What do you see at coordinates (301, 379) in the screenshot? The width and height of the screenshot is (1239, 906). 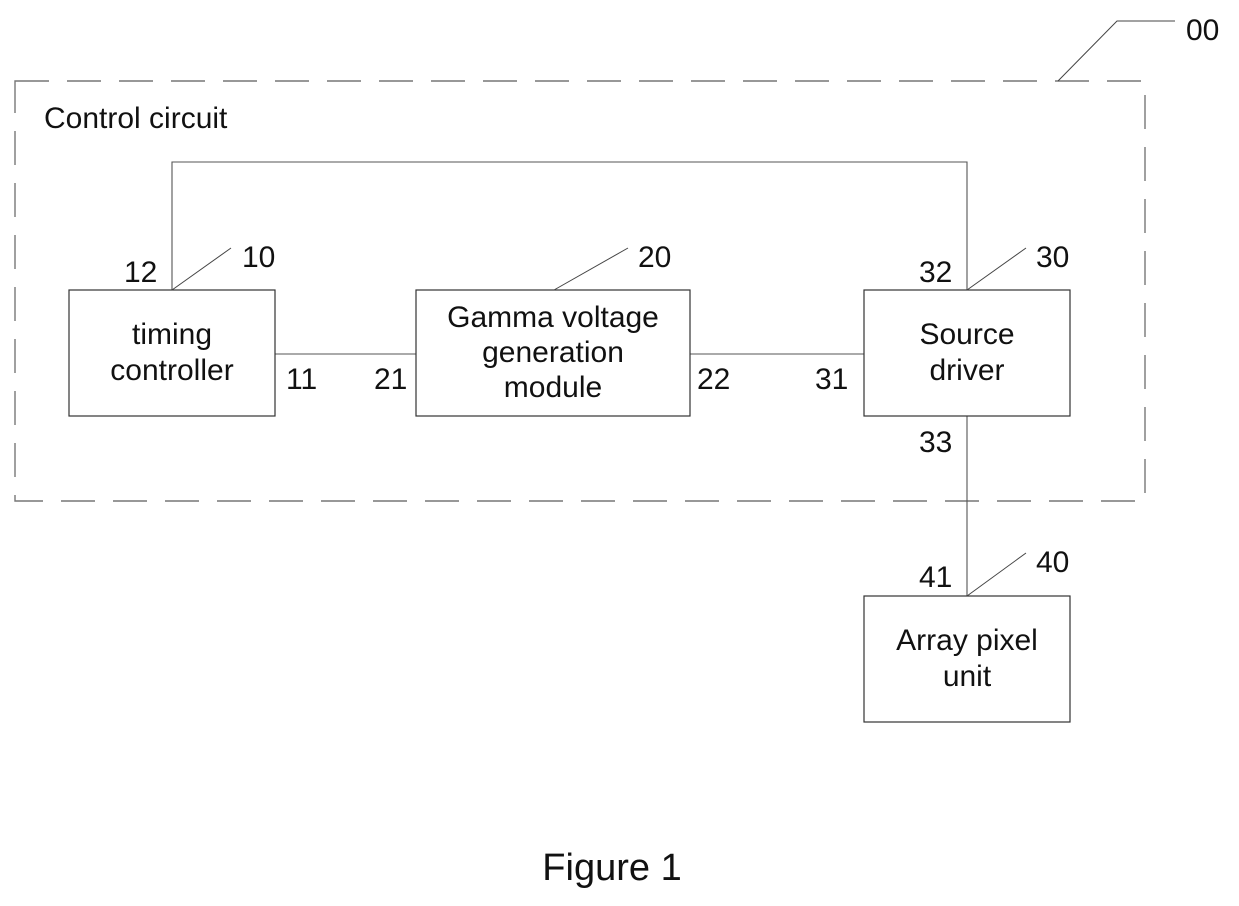 I see `port-11-label: 11` at bounding box center [301, 379].